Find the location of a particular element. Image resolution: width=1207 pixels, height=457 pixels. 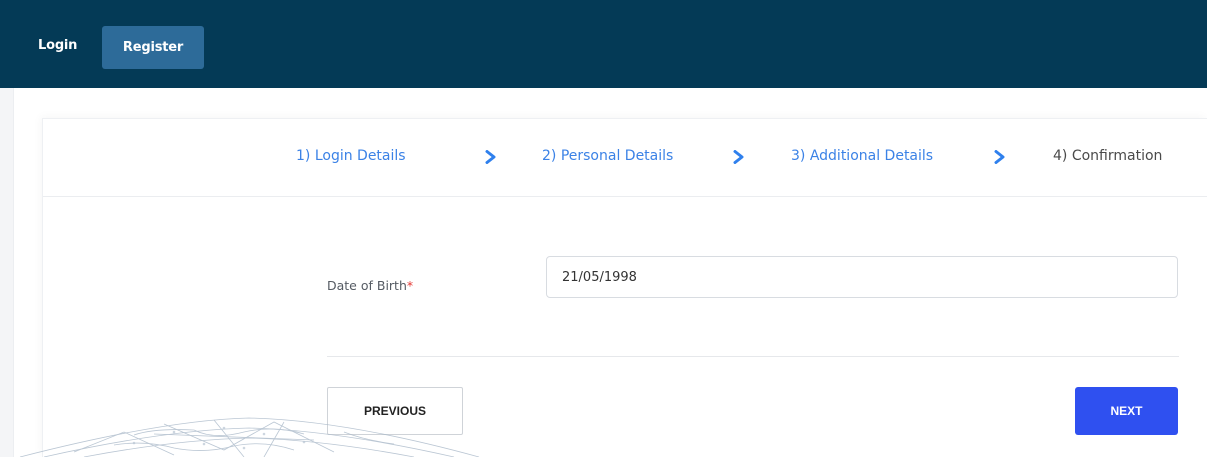

step-personal-details: 2) Personal Details is located at coordinates (607, 156).